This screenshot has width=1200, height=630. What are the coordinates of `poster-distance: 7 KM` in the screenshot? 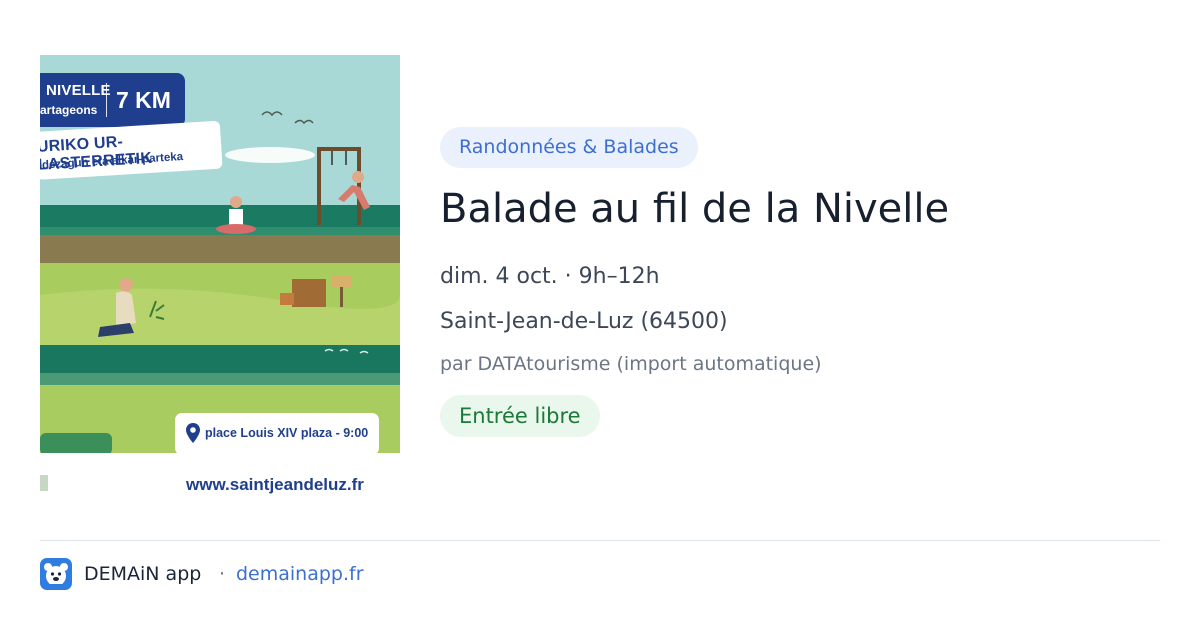 It's located at (143, 100).